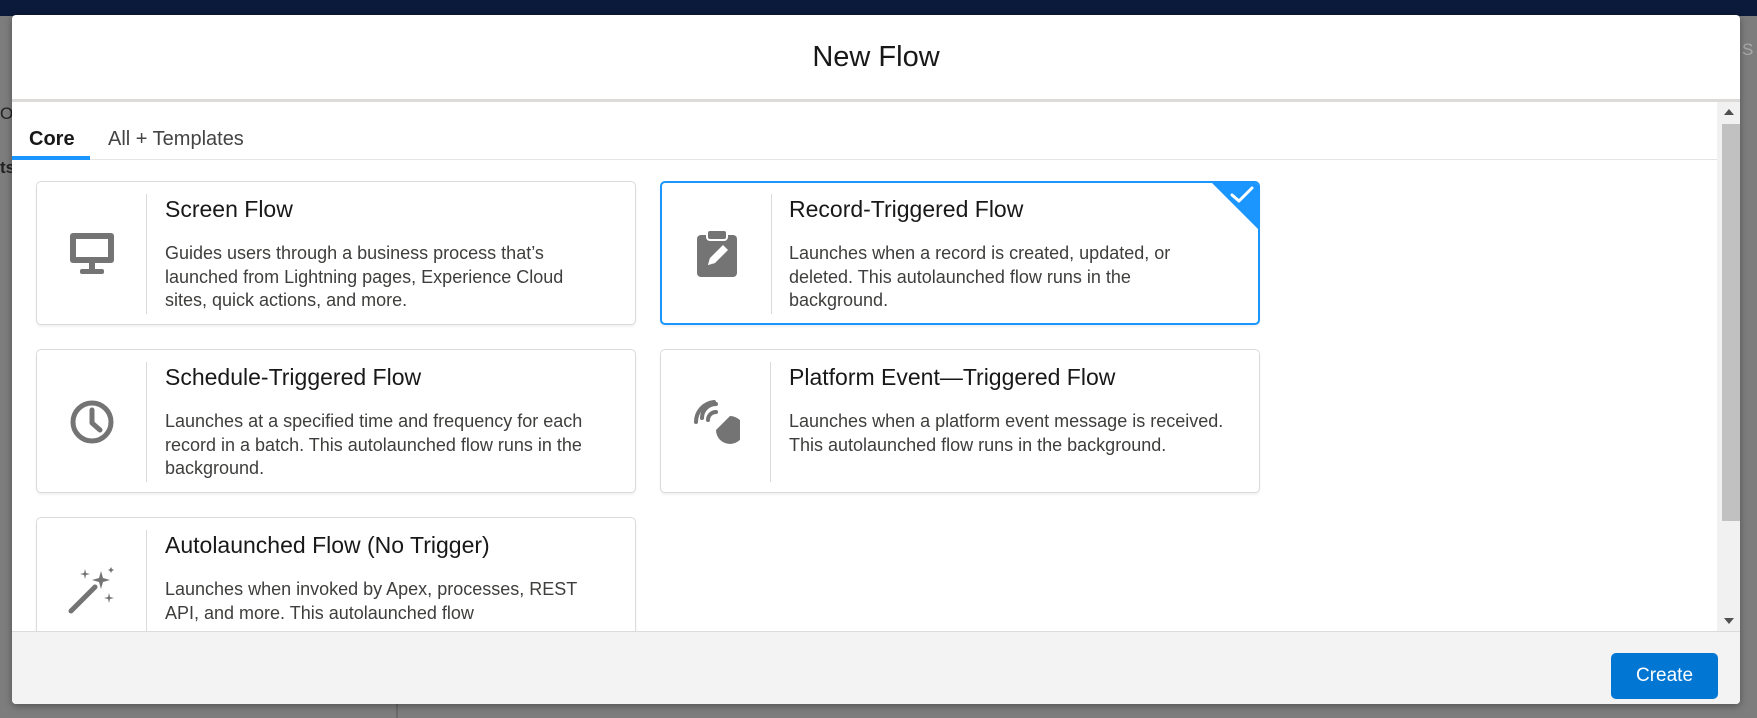 The height and width of the screenshot is (718, 1757). Describe the element at coordinates (7, 367) in the screenshot. I see `background-page-left: O ts` at that location.